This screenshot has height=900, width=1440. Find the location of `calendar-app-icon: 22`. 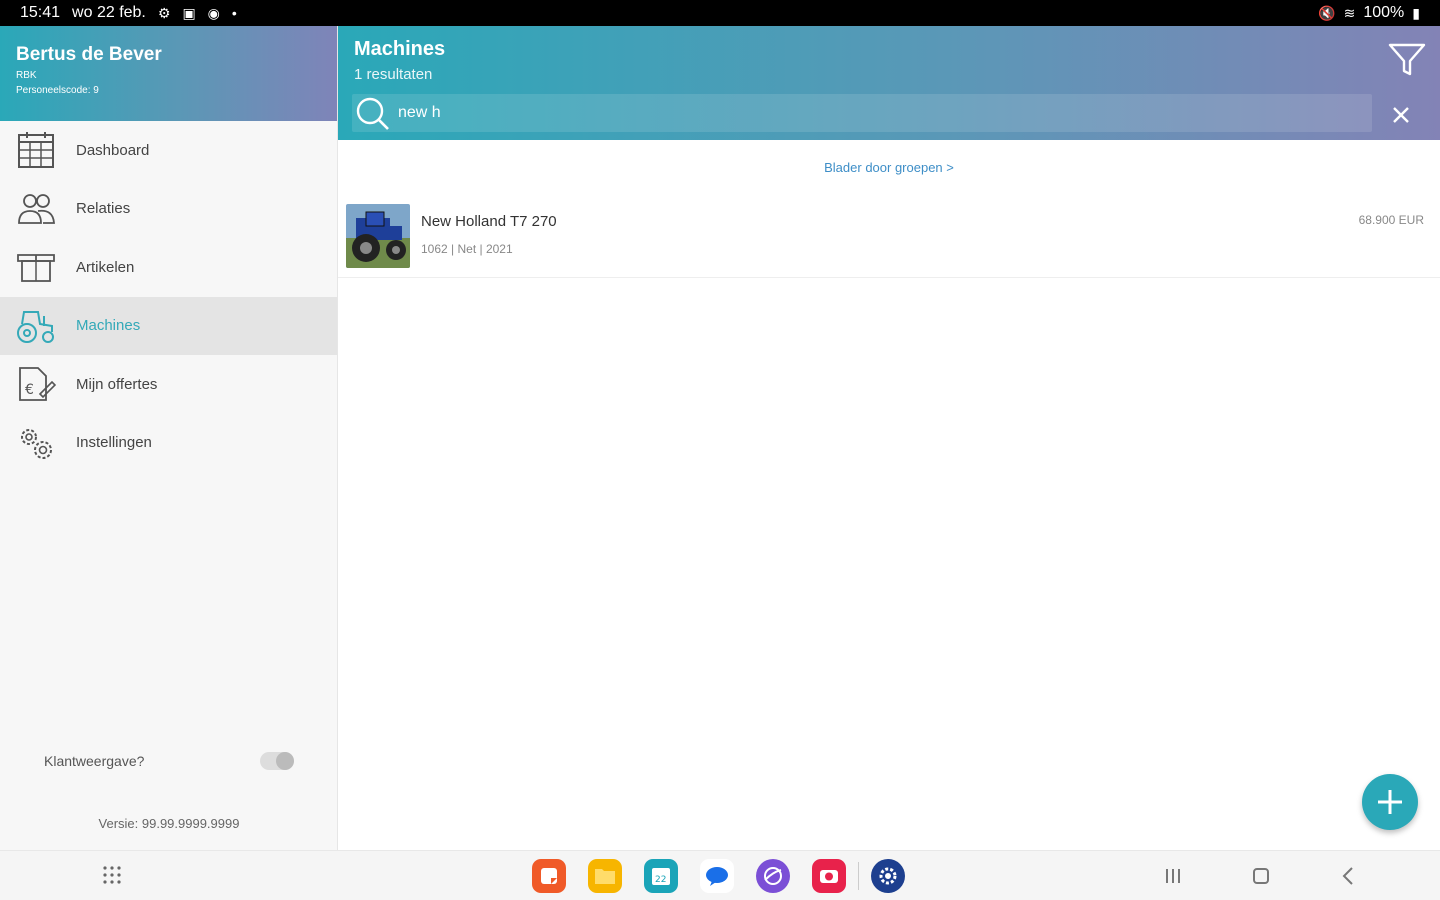

calendar-app-icon: 22 is located at coordinates (661, 876).